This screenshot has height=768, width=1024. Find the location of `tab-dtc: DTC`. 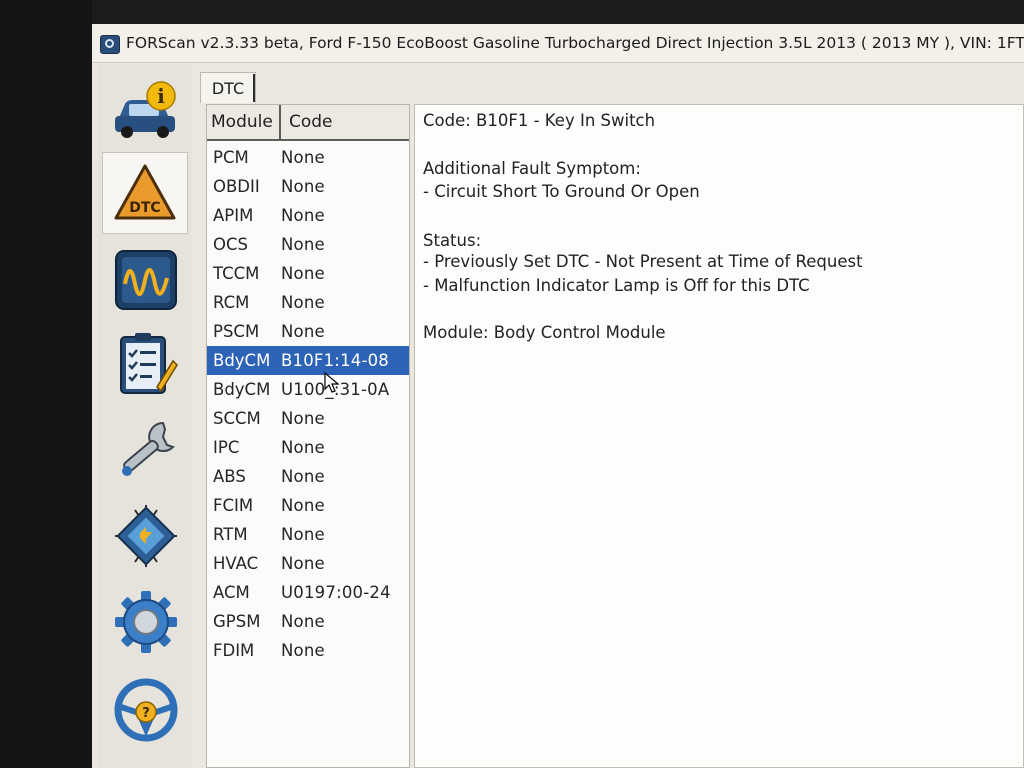

tab-dtc: DTC is located at coordinates (228, 87).